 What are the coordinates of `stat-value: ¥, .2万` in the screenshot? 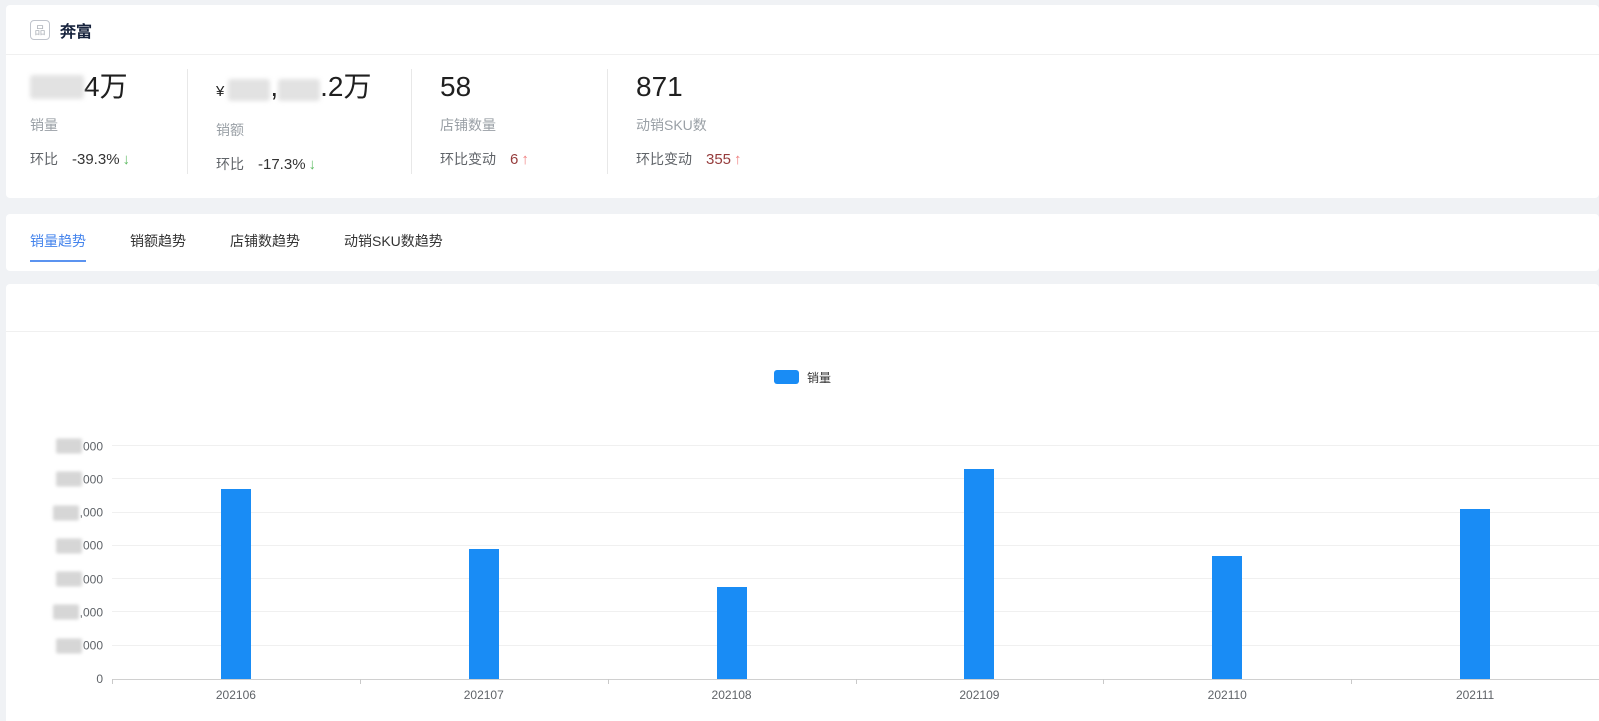 It's located at (299, 89).